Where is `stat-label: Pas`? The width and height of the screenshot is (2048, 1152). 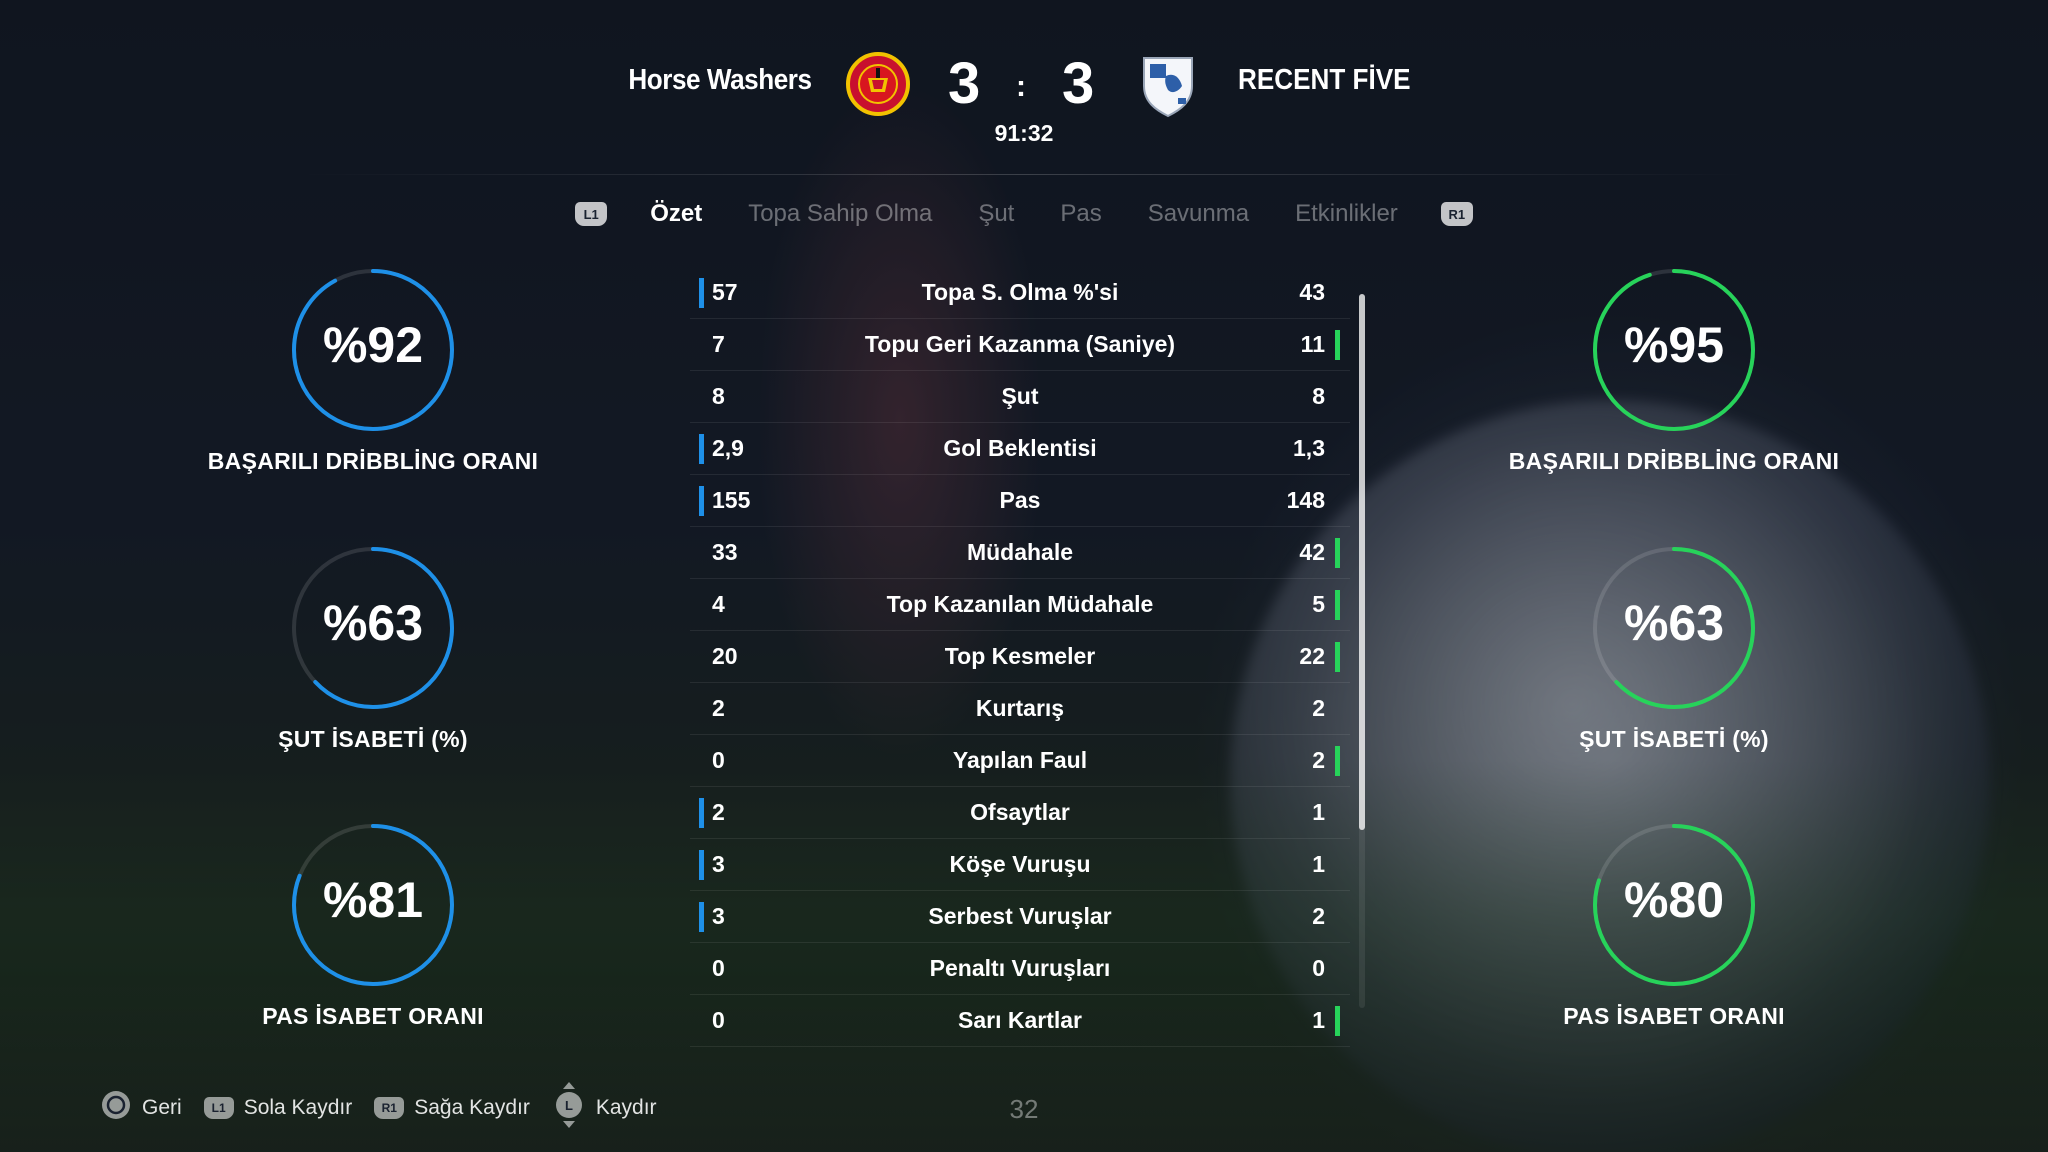 stat-label: Pas is located at coordinates (1020, 500).